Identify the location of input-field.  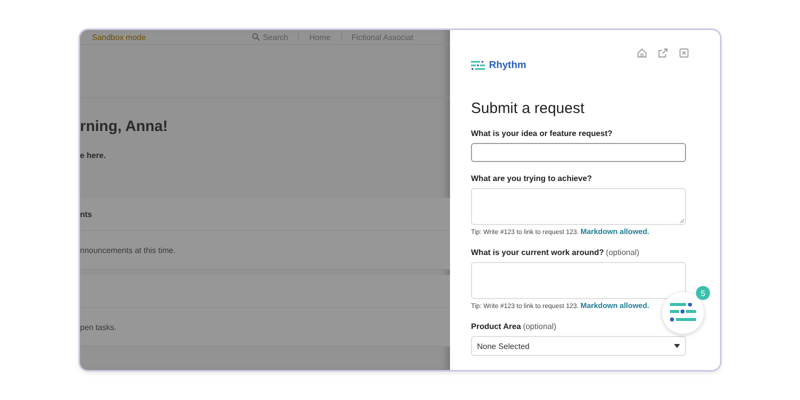
(578, 152).